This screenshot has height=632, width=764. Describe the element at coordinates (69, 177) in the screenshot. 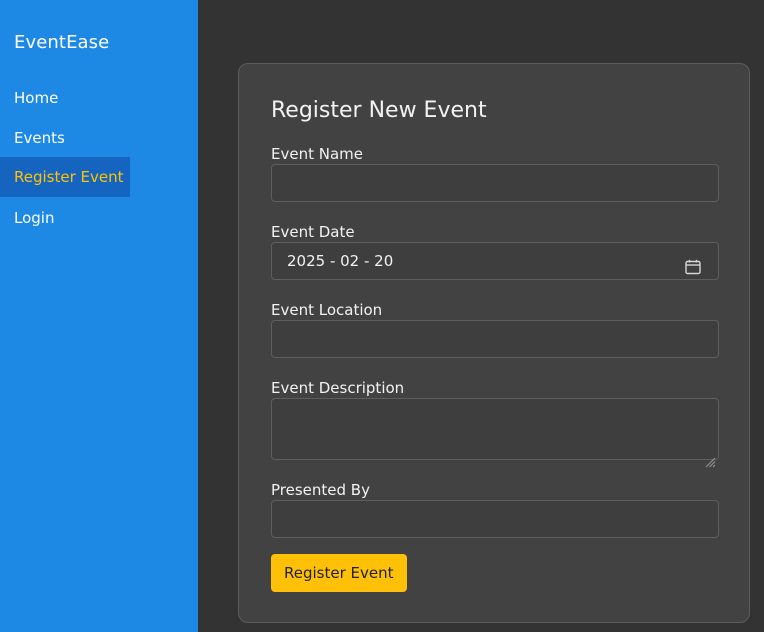

I see `sidebar-item-label: Register Event` at that location.